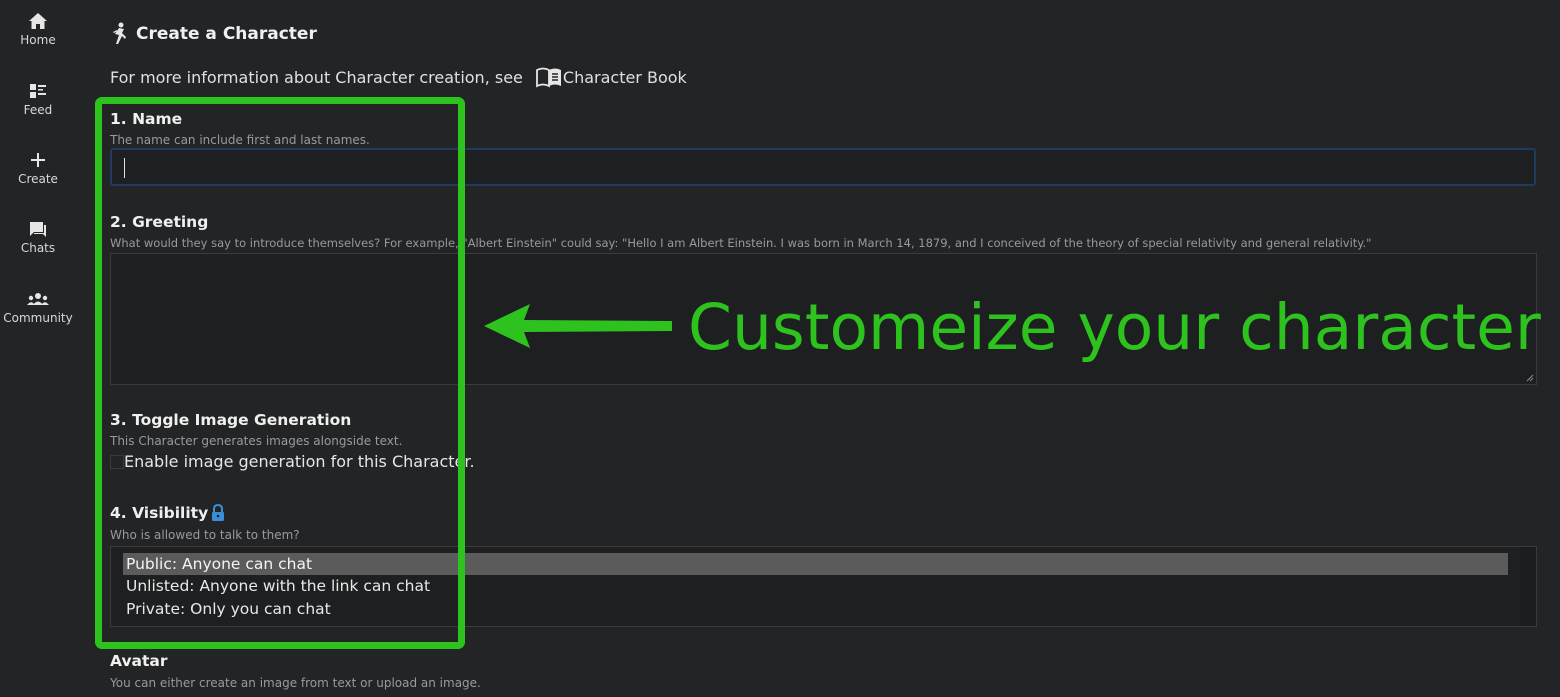 Image resolution: width=1560 pixels, height=697 pixels. I want to click on lock-icon, so click(218, 512).